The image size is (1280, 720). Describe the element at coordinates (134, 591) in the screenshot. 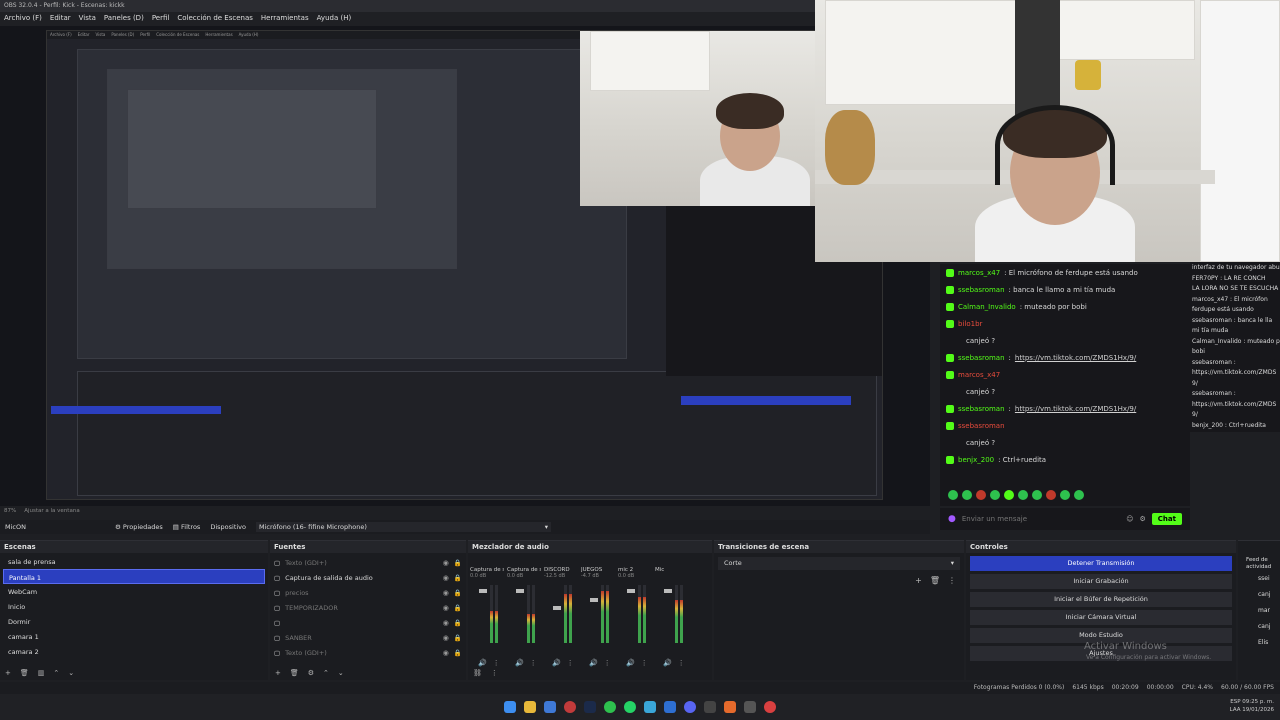

I see `scene-item: WebCam` at that location.